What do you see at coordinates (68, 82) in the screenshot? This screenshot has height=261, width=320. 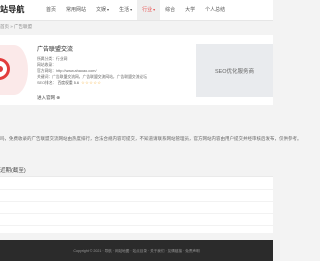 I see `rank-value: 百度权重 5.6` at bounding box center [68, 82].